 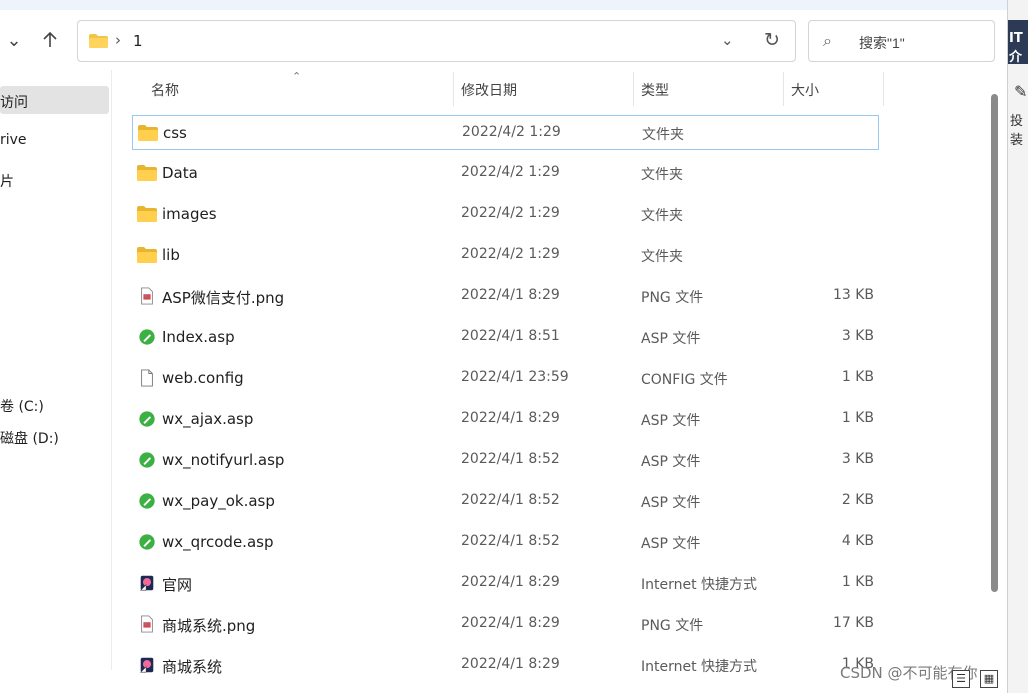 What do you see at coordinates (853, 295) in the screenshot?
I see `file-size: 13 KB` at bounding box center [853, 295].